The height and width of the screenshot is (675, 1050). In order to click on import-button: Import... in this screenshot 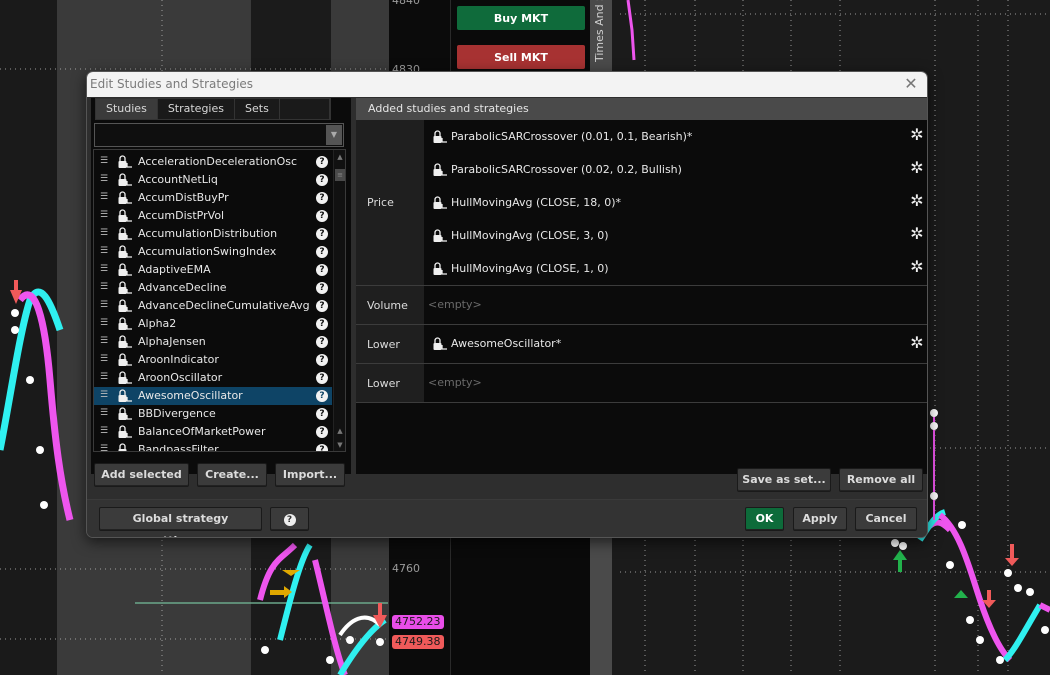, I will do `click(310, 475)`.